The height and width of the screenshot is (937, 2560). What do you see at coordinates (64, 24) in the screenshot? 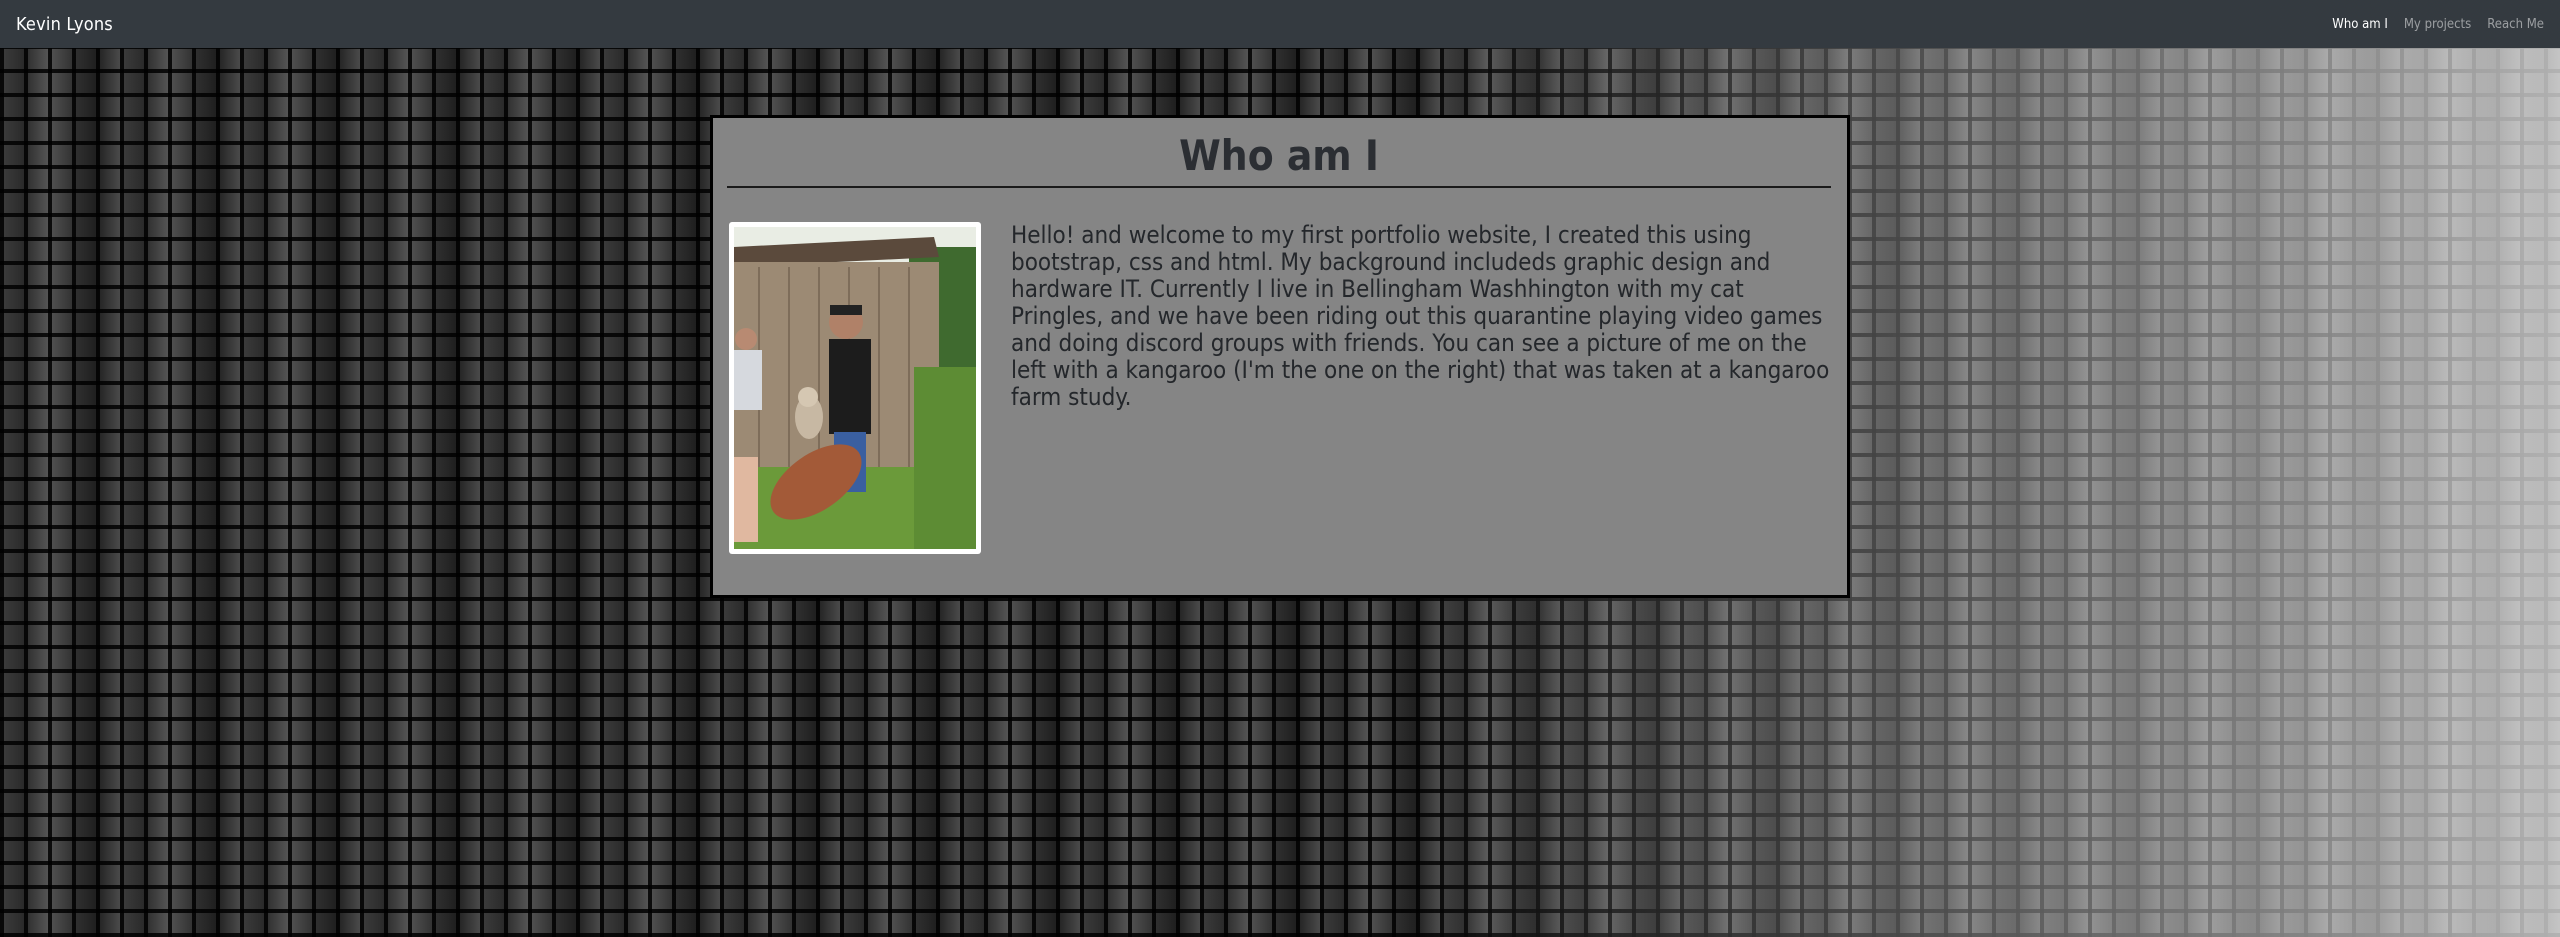
I see `brand-link: Kevin Lyons` at bounding box center [64, 24].